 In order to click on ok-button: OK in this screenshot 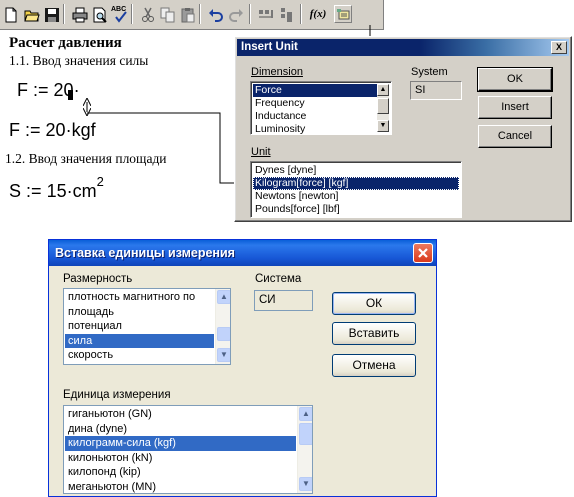, I will do `click(515, 79)`.